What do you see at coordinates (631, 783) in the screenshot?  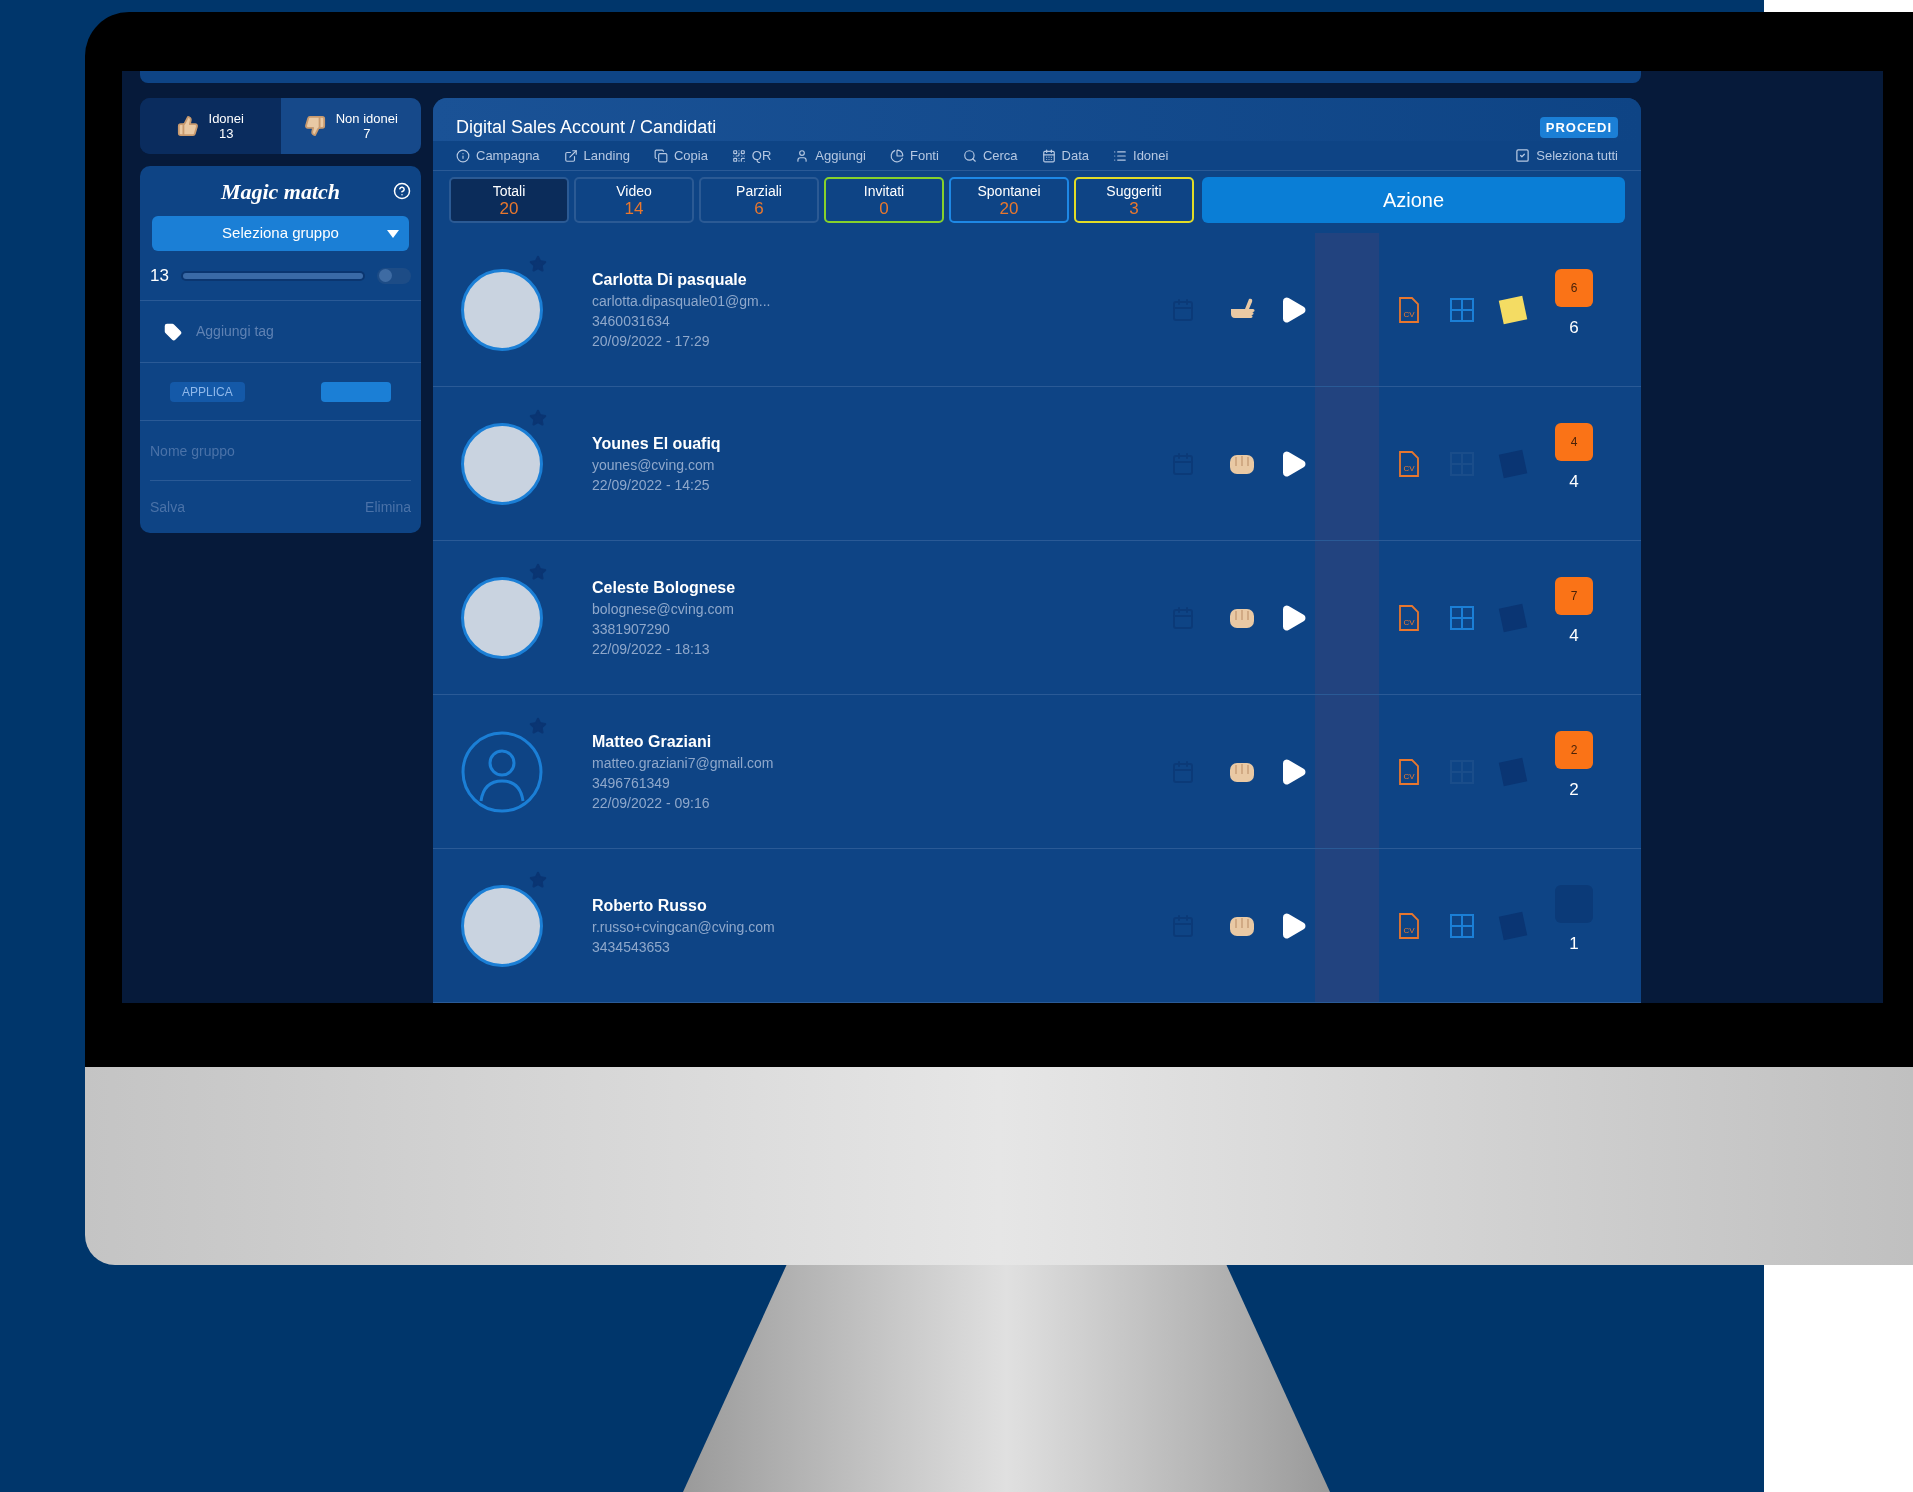 I see `candidate-phone: 3496761349` at bounding box center [631, 783].